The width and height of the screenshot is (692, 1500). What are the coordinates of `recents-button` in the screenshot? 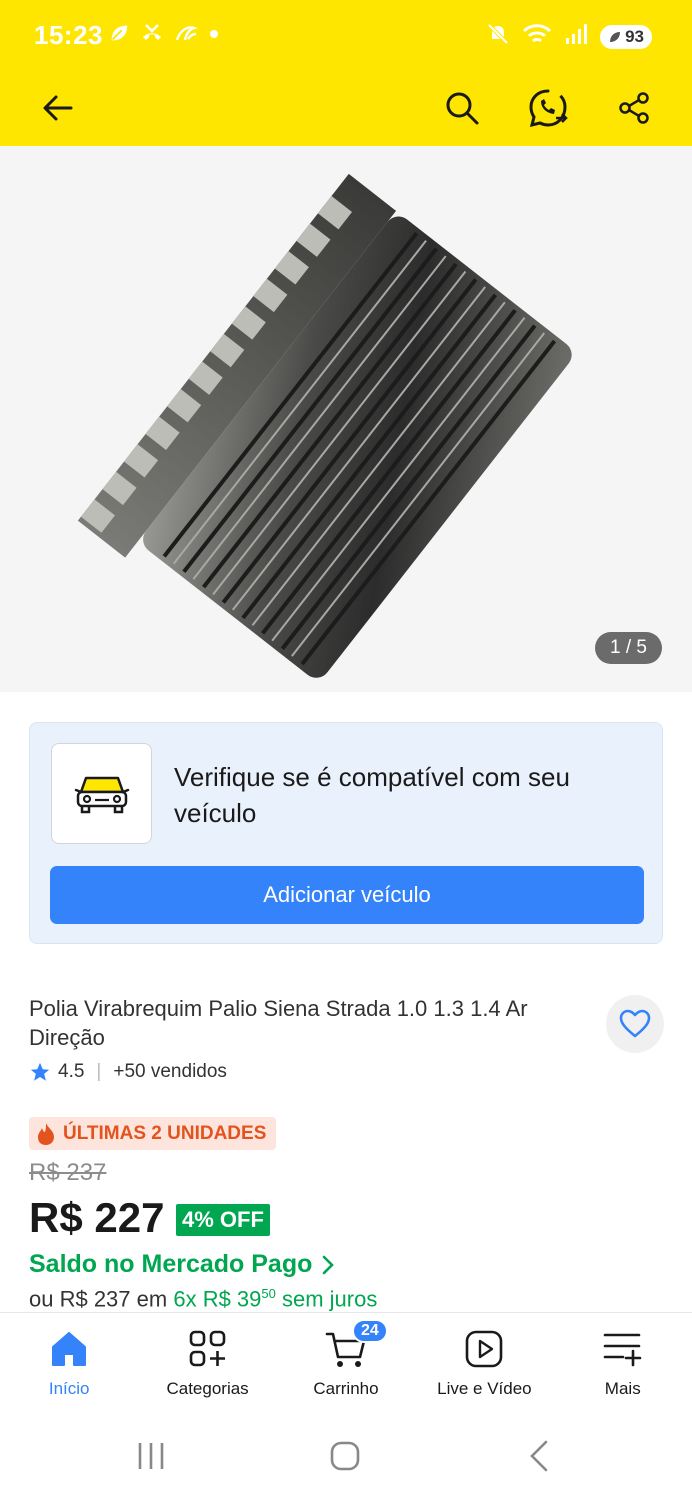 It's located at (151, 1456).